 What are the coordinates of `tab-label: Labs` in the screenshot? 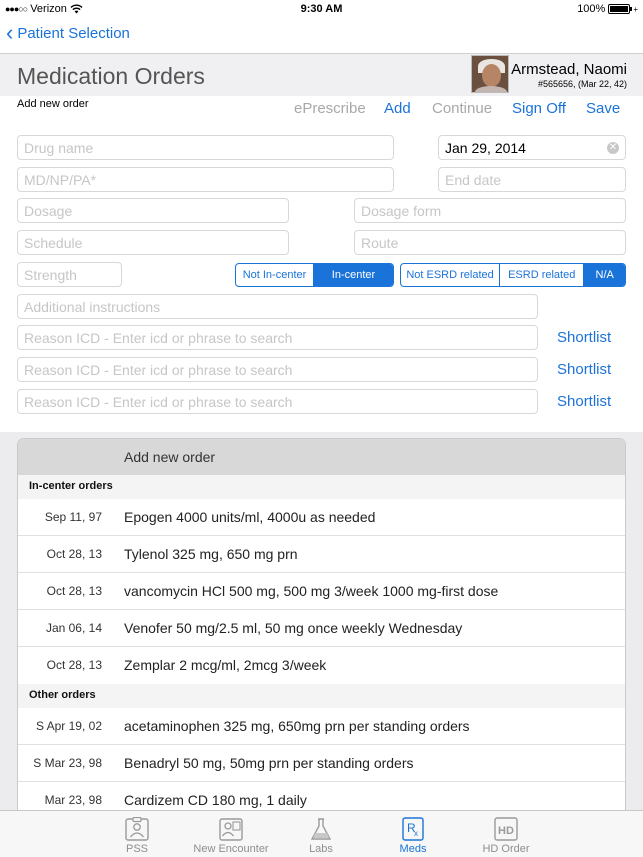 It's located at (321, 849).